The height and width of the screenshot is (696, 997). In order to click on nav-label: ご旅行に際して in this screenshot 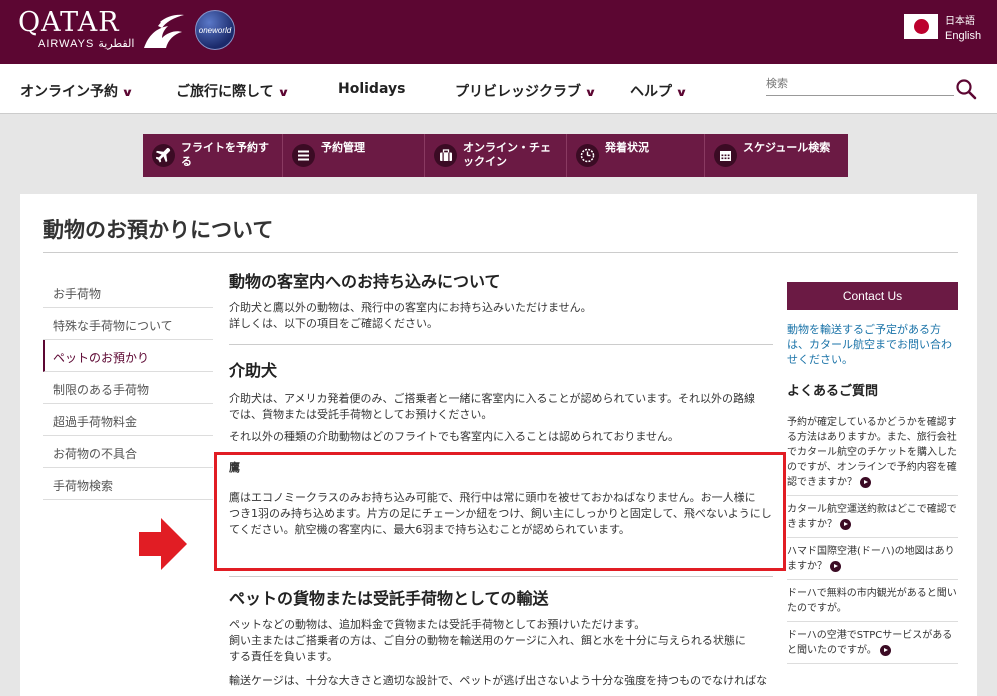, I will do `click(225, 92)`.